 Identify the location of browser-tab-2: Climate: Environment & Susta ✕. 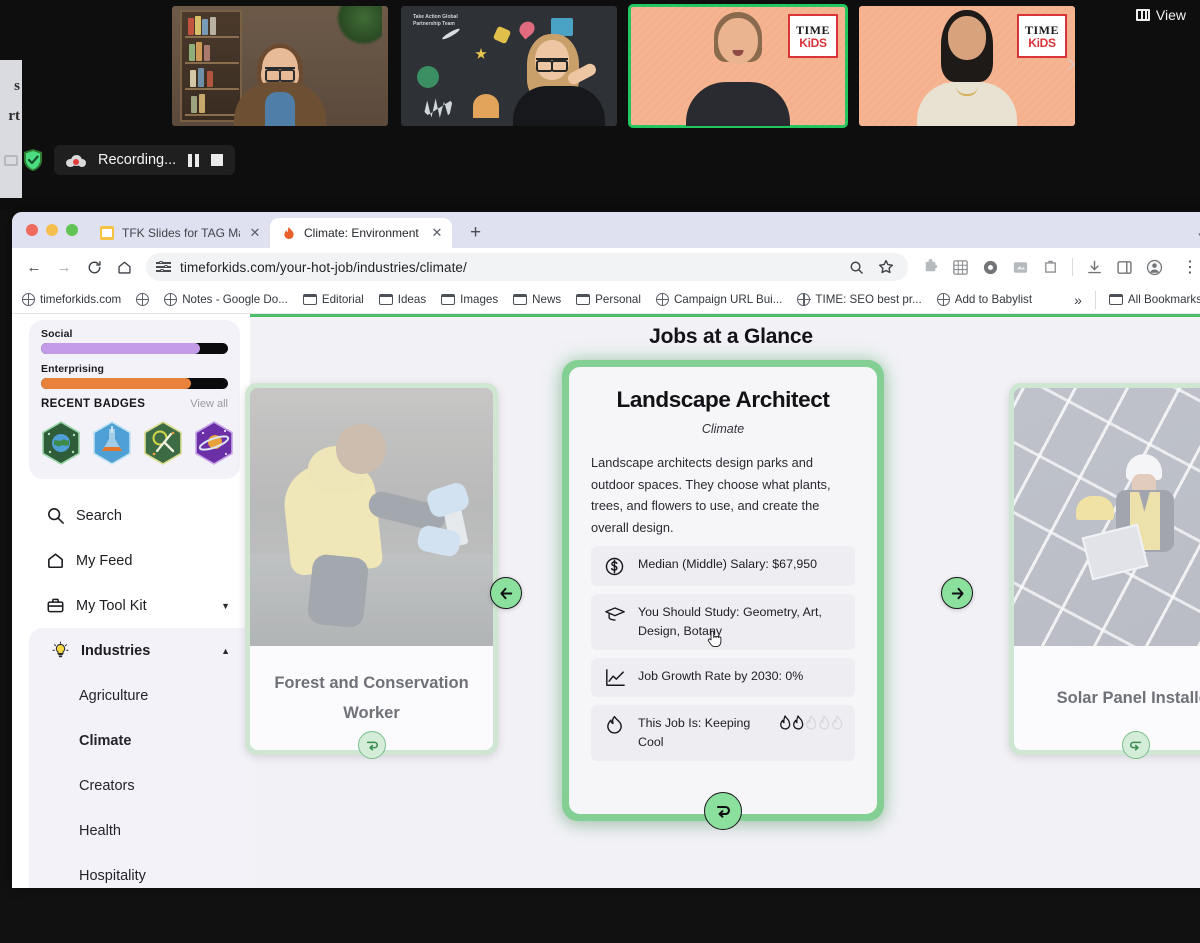
(361, 233).